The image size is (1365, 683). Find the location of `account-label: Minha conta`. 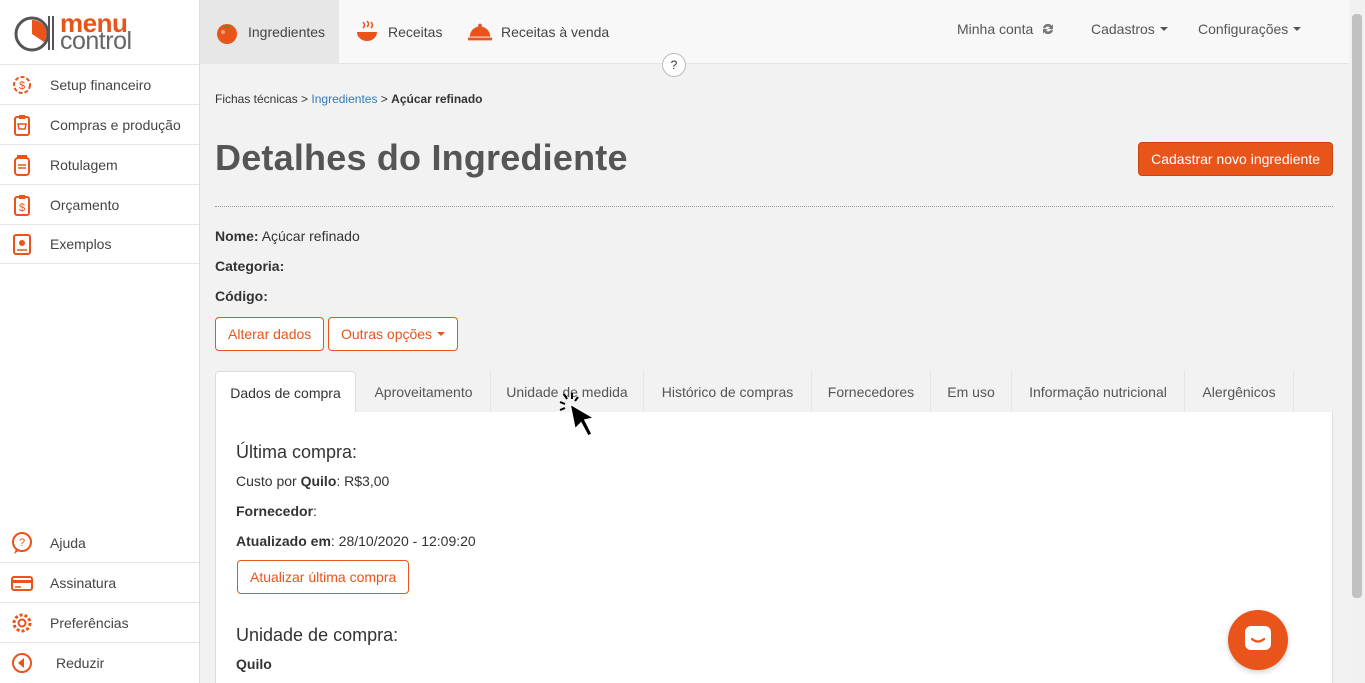

account-label: Minha conta is located at coordinates (995, 29).